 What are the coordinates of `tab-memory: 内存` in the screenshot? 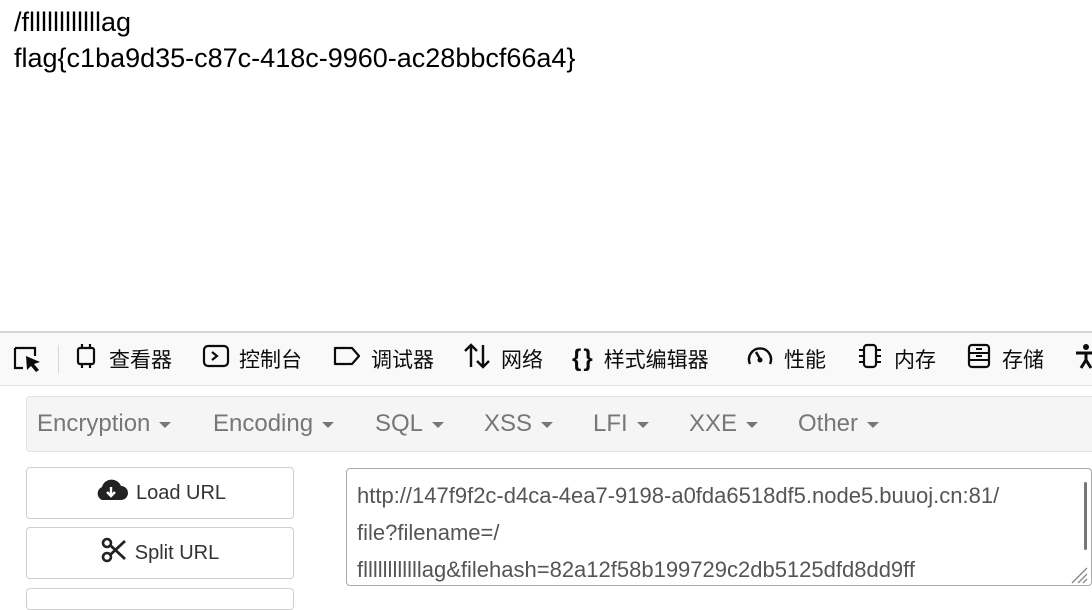 It's located at (895, 359).